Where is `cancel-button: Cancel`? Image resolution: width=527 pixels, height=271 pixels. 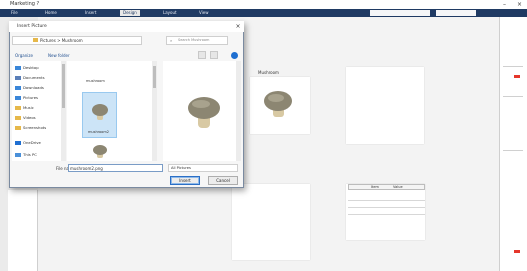 cancel-button: Cancel is located at coordinates (223, 180).